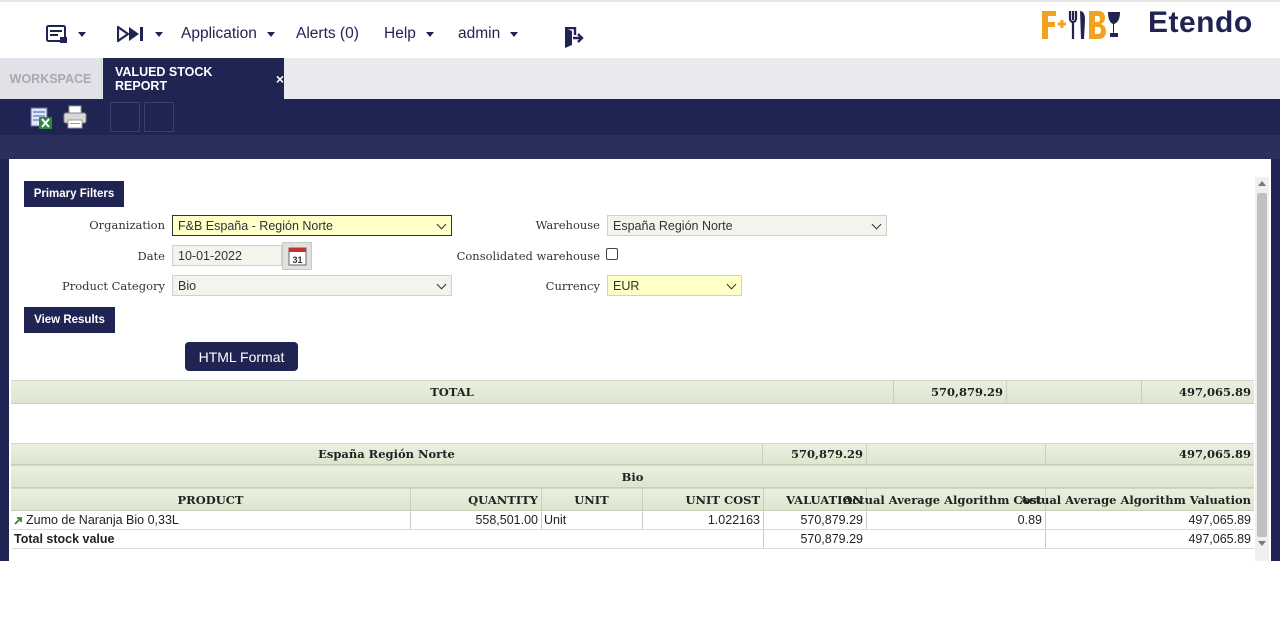 The width and height of the screenshot is (1280, 624). I want to click on empty-footer-area, so click(640, 592).